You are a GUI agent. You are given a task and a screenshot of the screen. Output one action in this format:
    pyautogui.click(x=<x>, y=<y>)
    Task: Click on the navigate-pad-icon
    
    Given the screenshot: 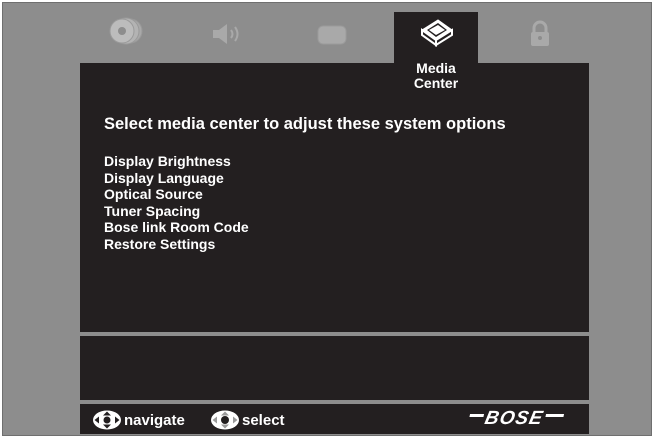 What is the action you would take?
    pyautogui.click(x=107, y=420)
    